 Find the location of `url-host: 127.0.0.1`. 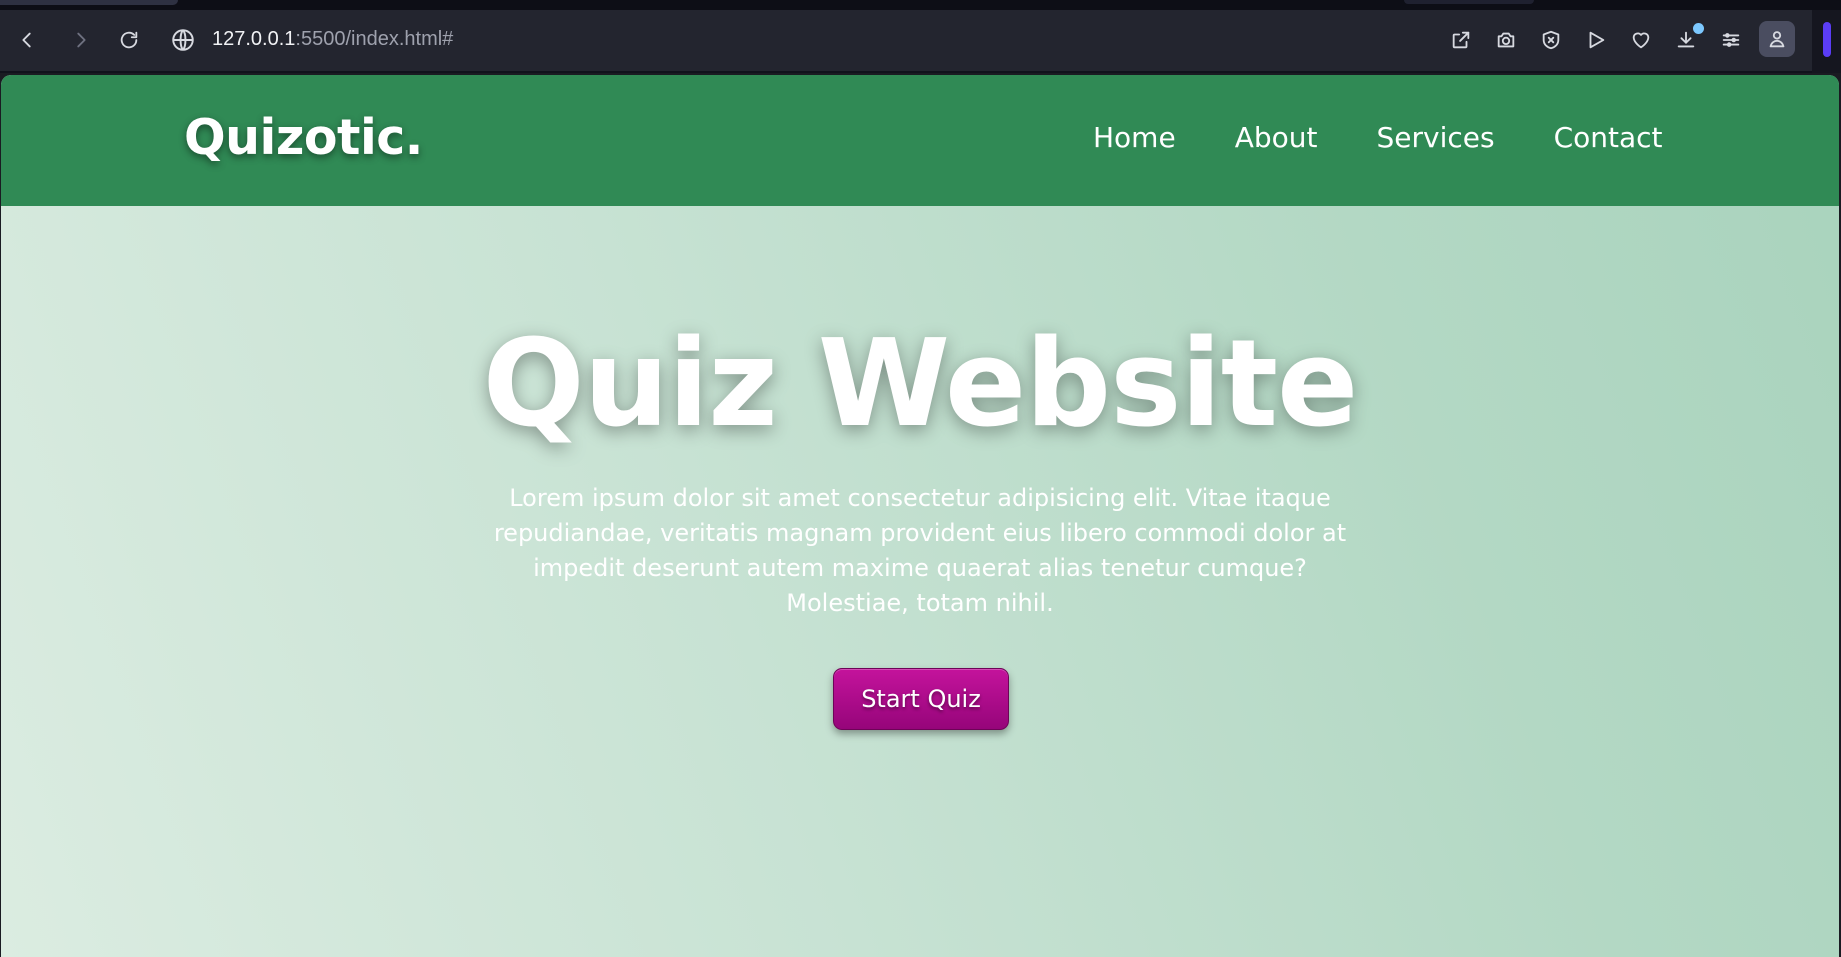

url-host: 127.0.0.1 is located at coordinates (254, 39).